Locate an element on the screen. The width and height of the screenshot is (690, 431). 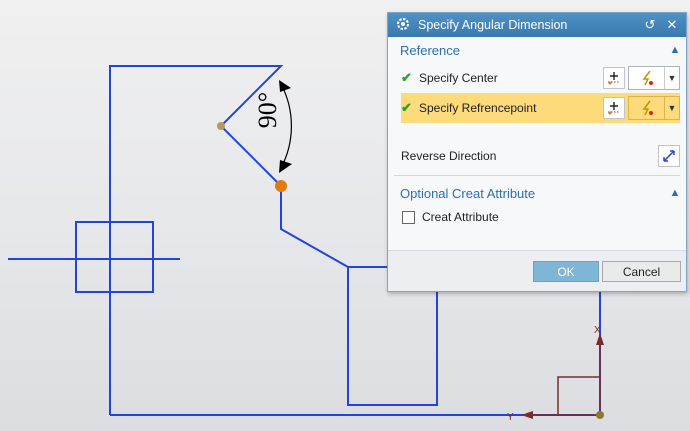
cancel-button: Cancel is located at coordinates (641, 271).